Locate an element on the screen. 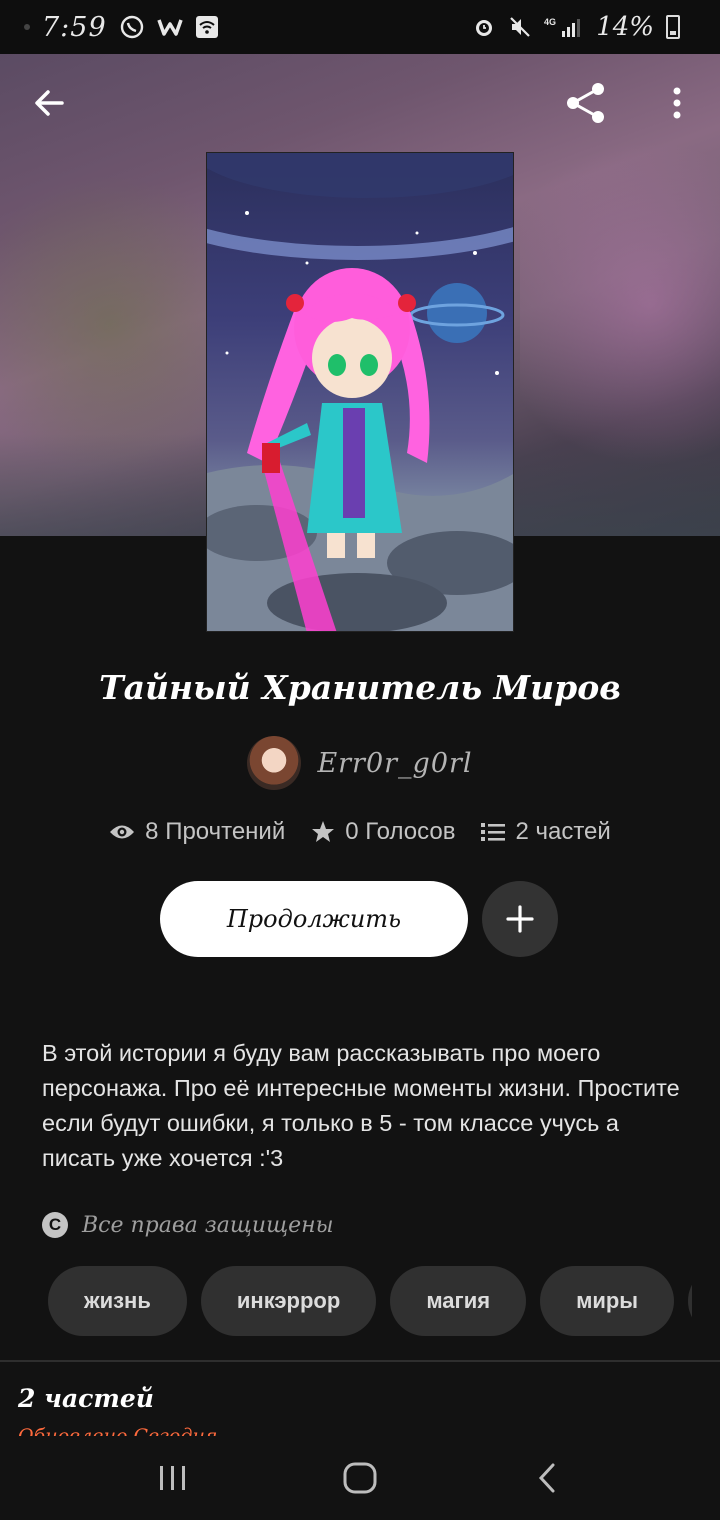 This screenshot has width=720, height=1520. add-to-library-button is located at coordinates (520, 919).